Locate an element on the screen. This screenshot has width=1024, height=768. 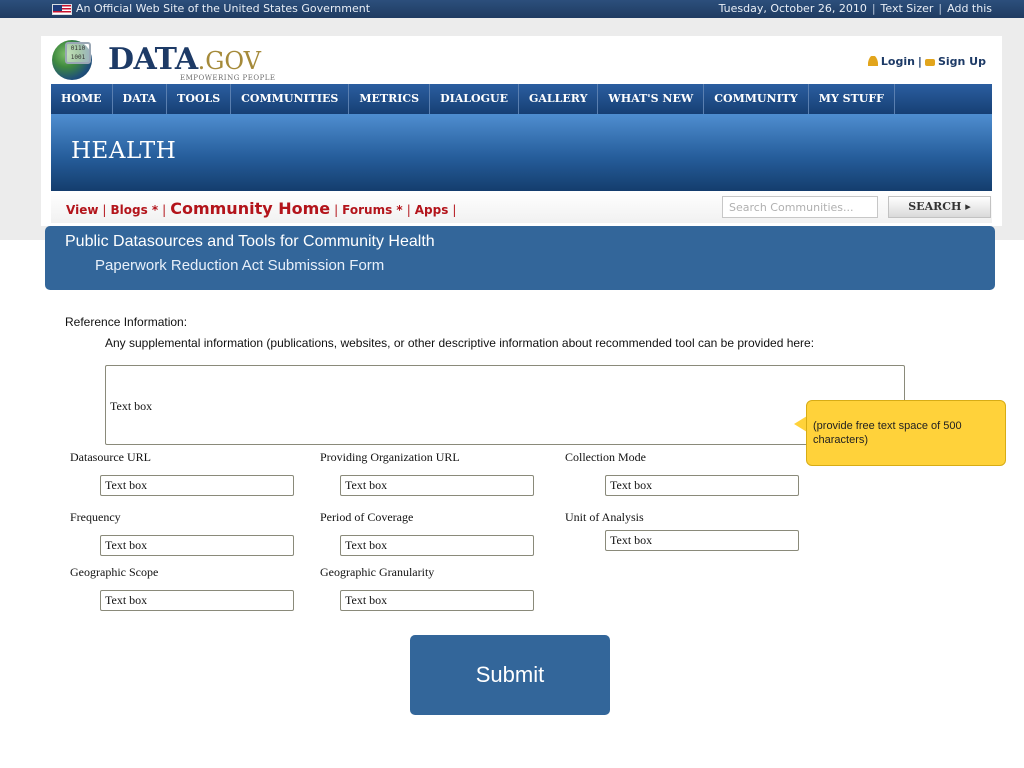
data-gov-logo: 0110 1001 DATA.GOV EMPOWERING PEOPLE is located at coordinates (172, 62).